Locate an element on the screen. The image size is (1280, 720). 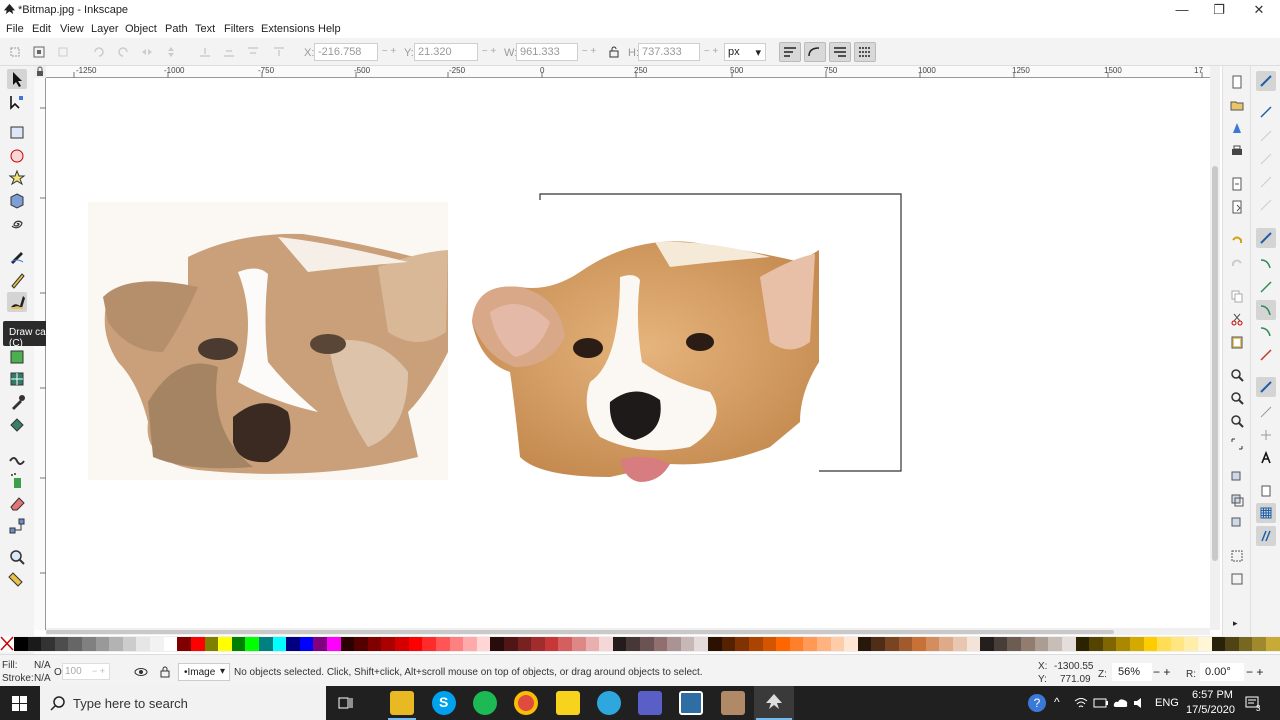
scale-corners-button is located at coordinates (815, 52).